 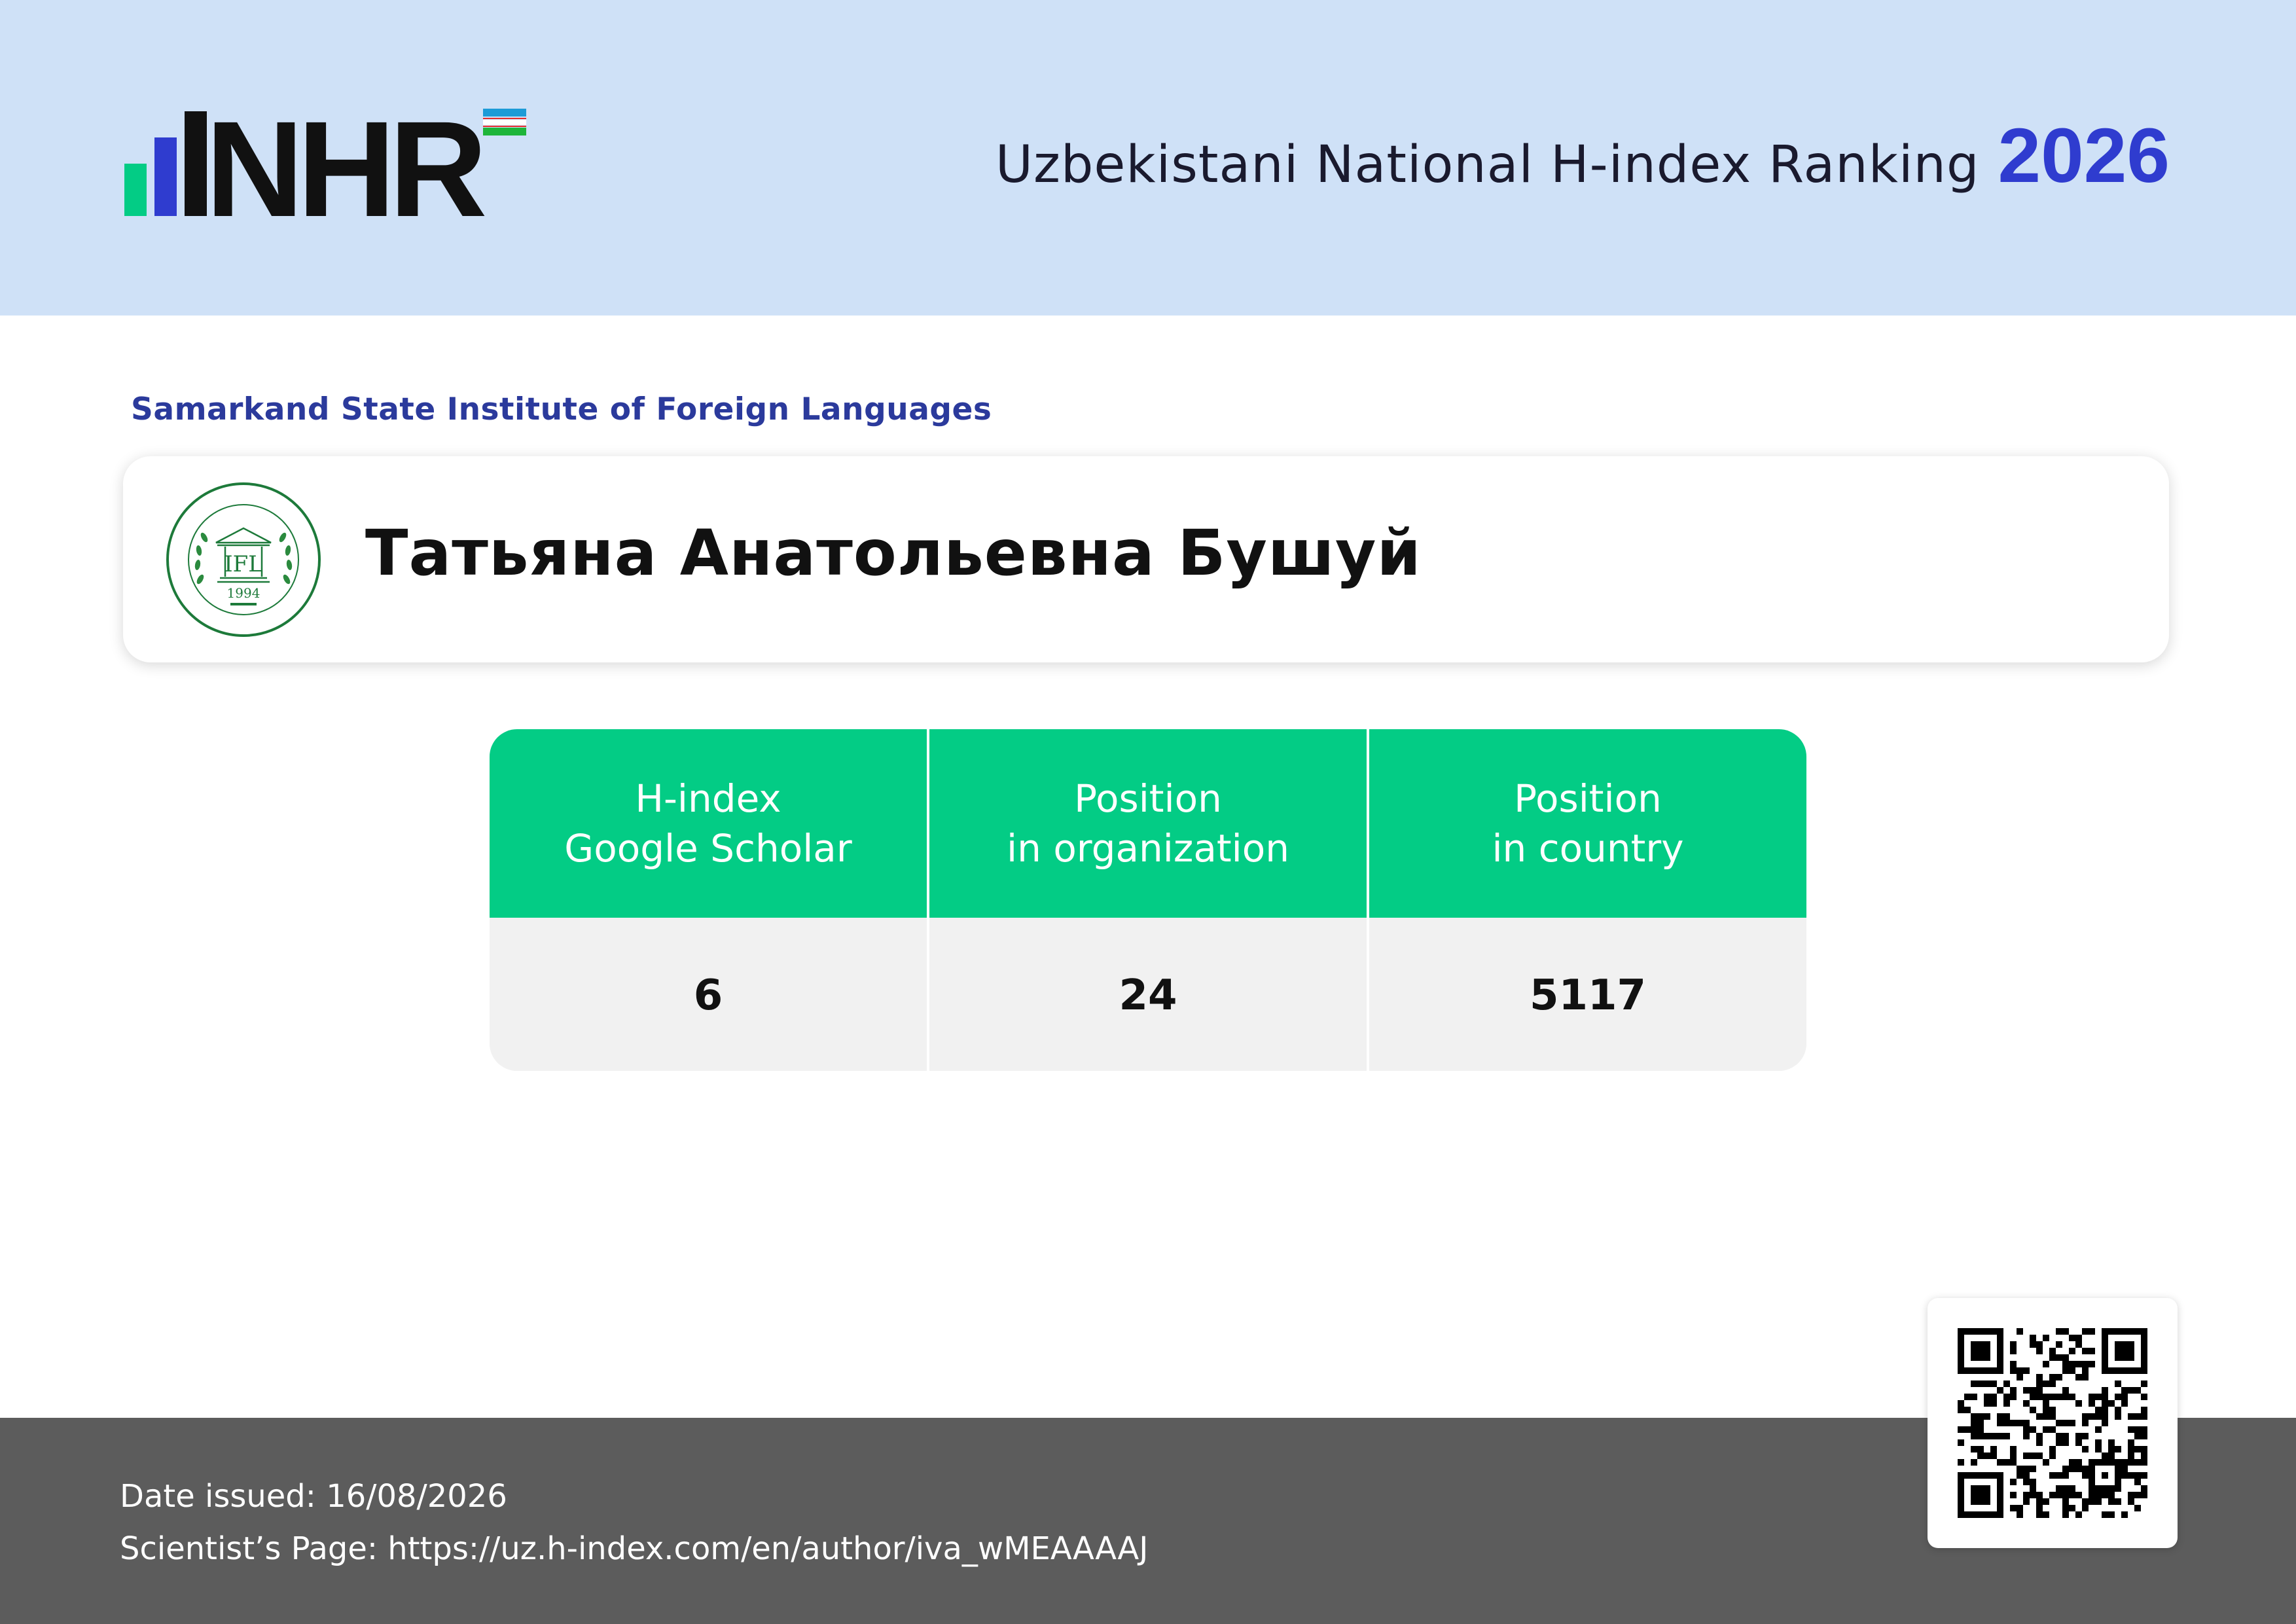 What do you see at coordinates (243, 564) in the screenshot?
I see `svg-text: IFL` at bounding box center [243, 564].